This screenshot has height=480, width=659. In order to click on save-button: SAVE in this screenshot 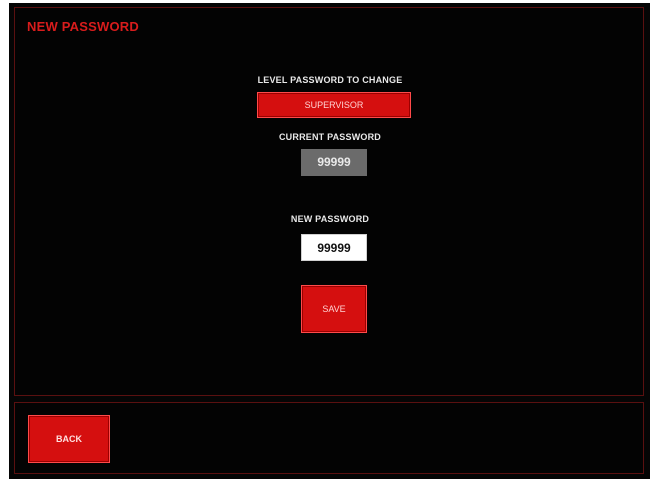, I will do `click(334, 309)`.